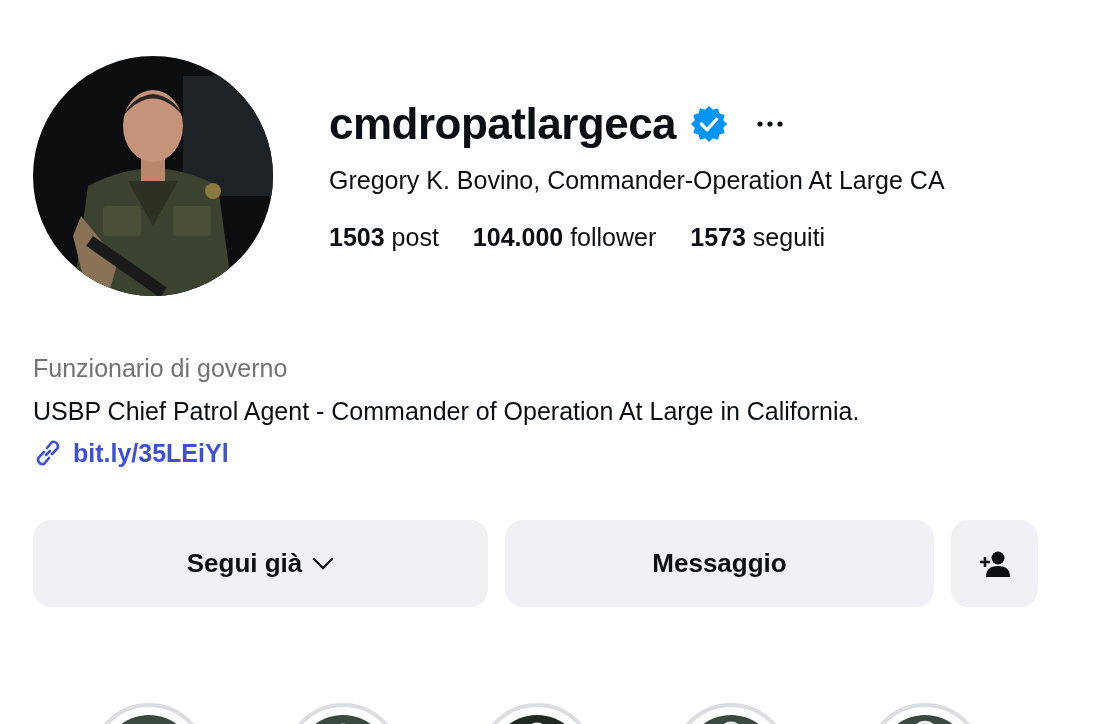 The height and width of the screenshot is (724, 1102). What do you see at coordinates (564, 237) in the screenshot?
I see `stat-text: 104.000 follower` at bounding box center [564, 237].